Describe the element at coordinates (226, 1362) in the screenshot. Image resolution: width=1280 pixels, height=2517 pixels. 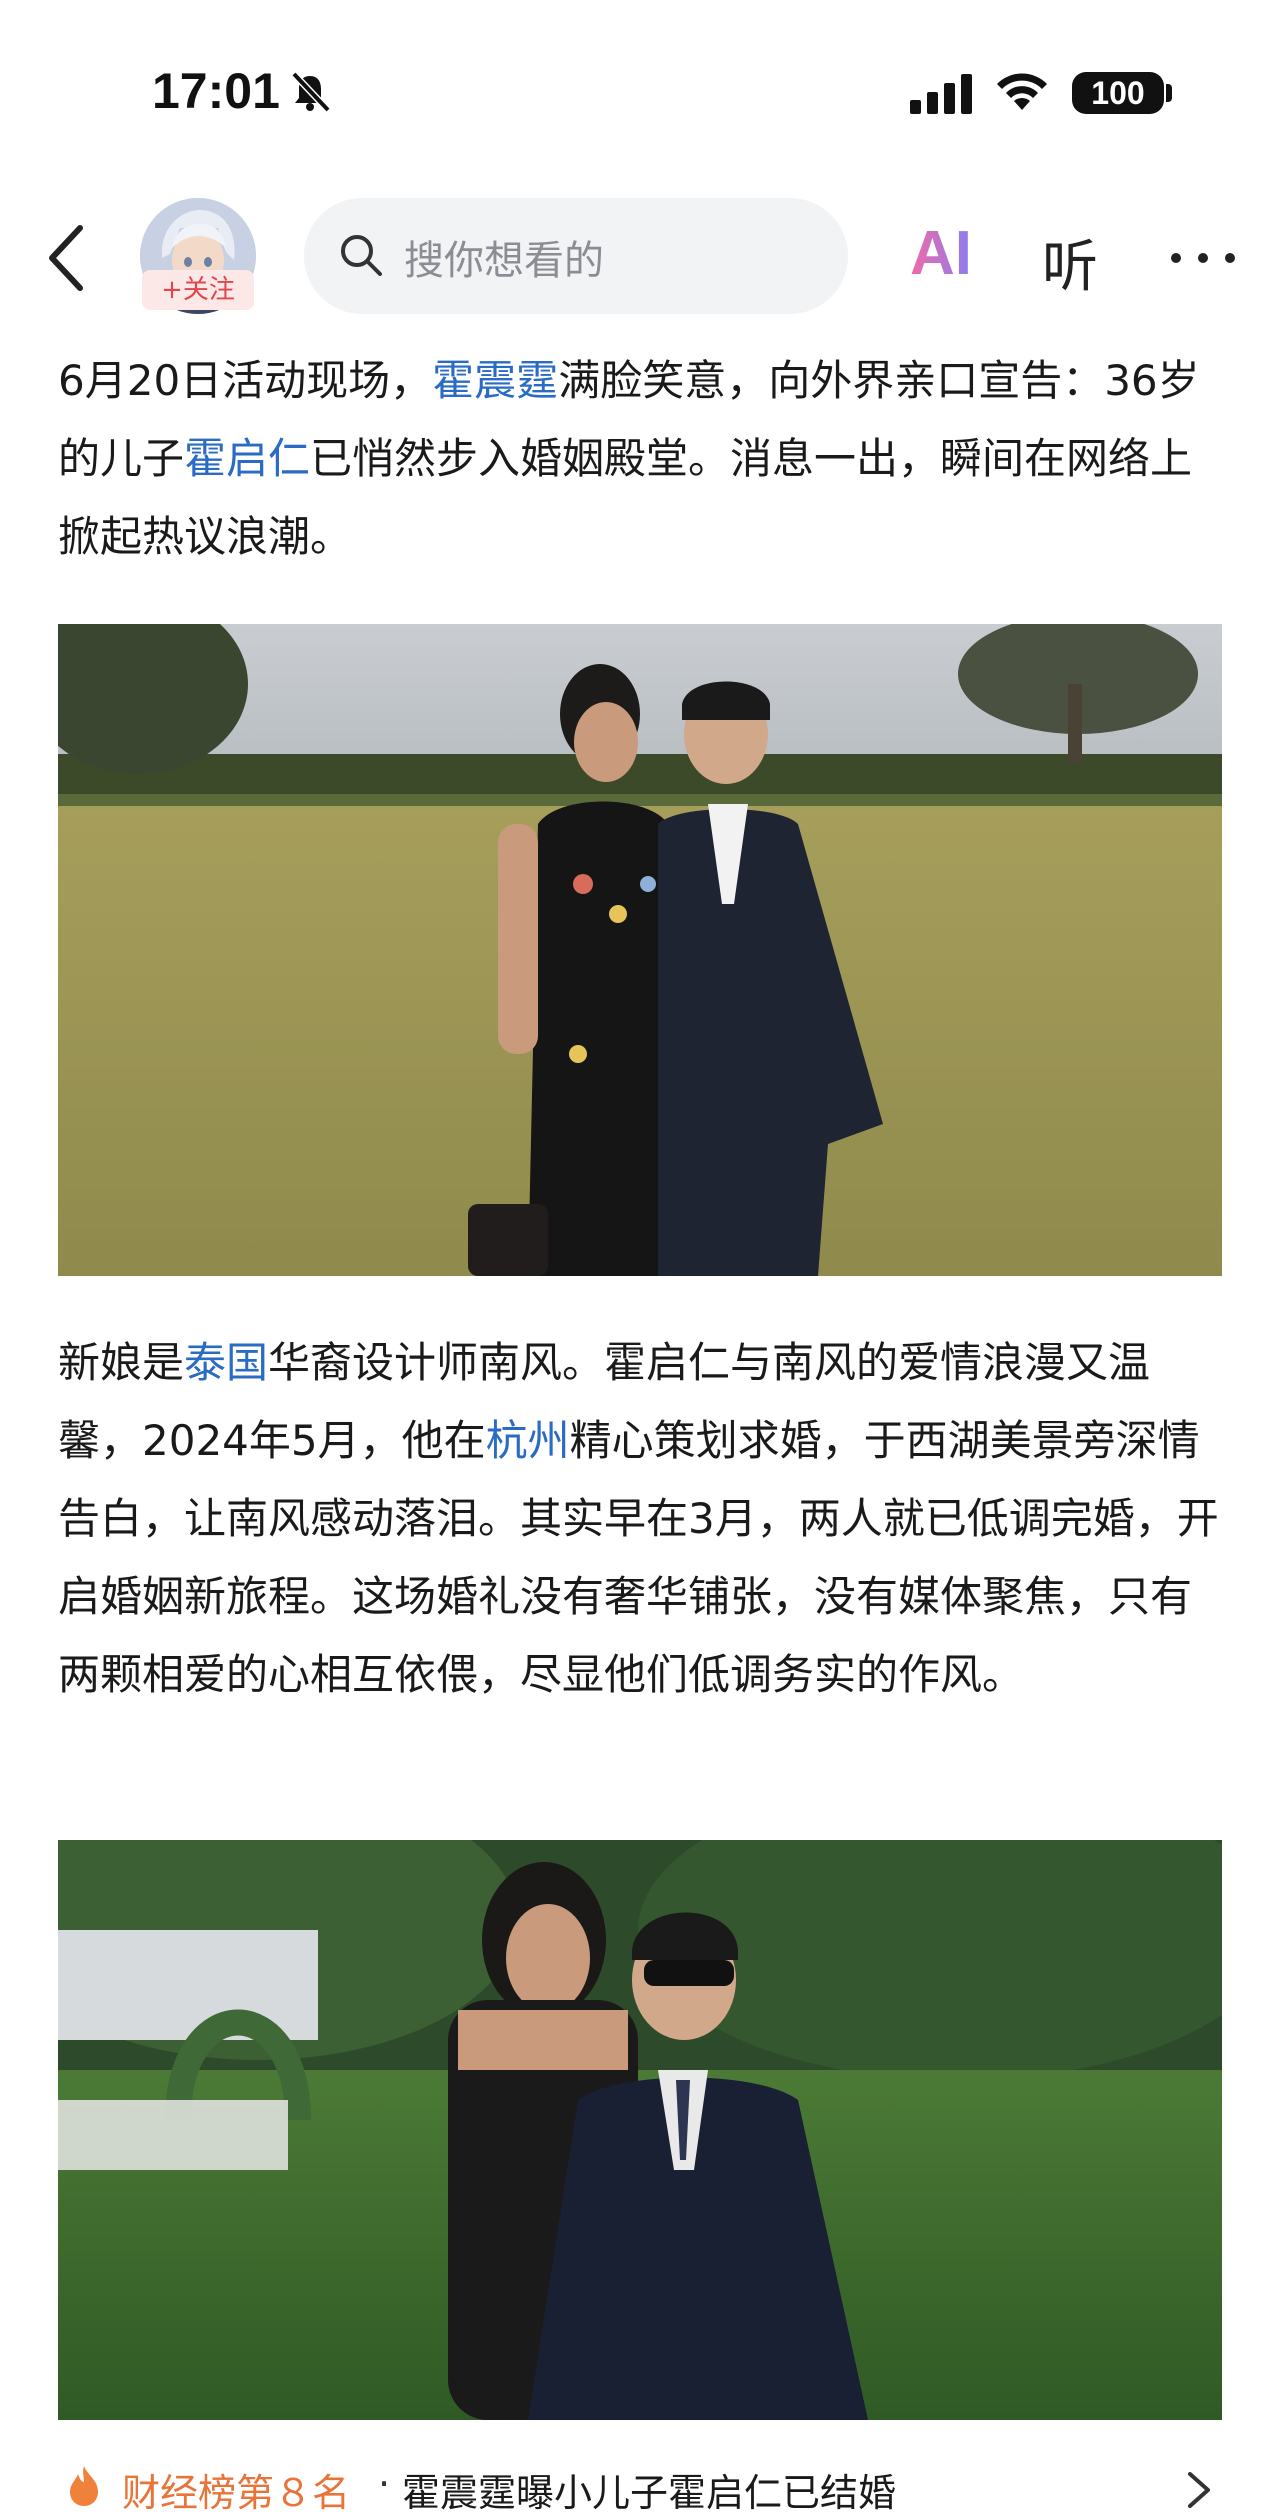
I see `inline-link: 泰国` at that location.